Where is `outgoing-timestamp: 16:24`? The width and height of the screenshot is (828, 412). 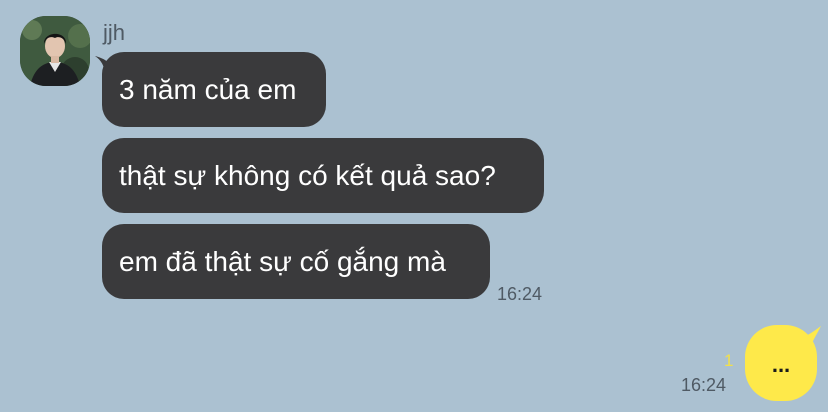 outgoing-timestamp: 16:24 is located at coordinates (704, 385).